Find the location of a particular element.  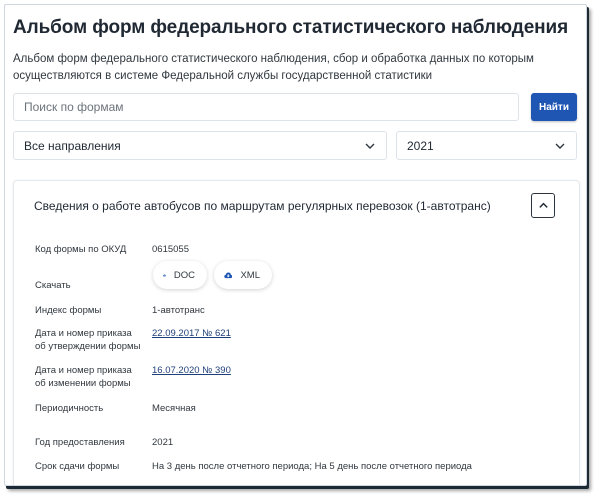

download-doc-button: DOC is located at coordinates (180, 275).